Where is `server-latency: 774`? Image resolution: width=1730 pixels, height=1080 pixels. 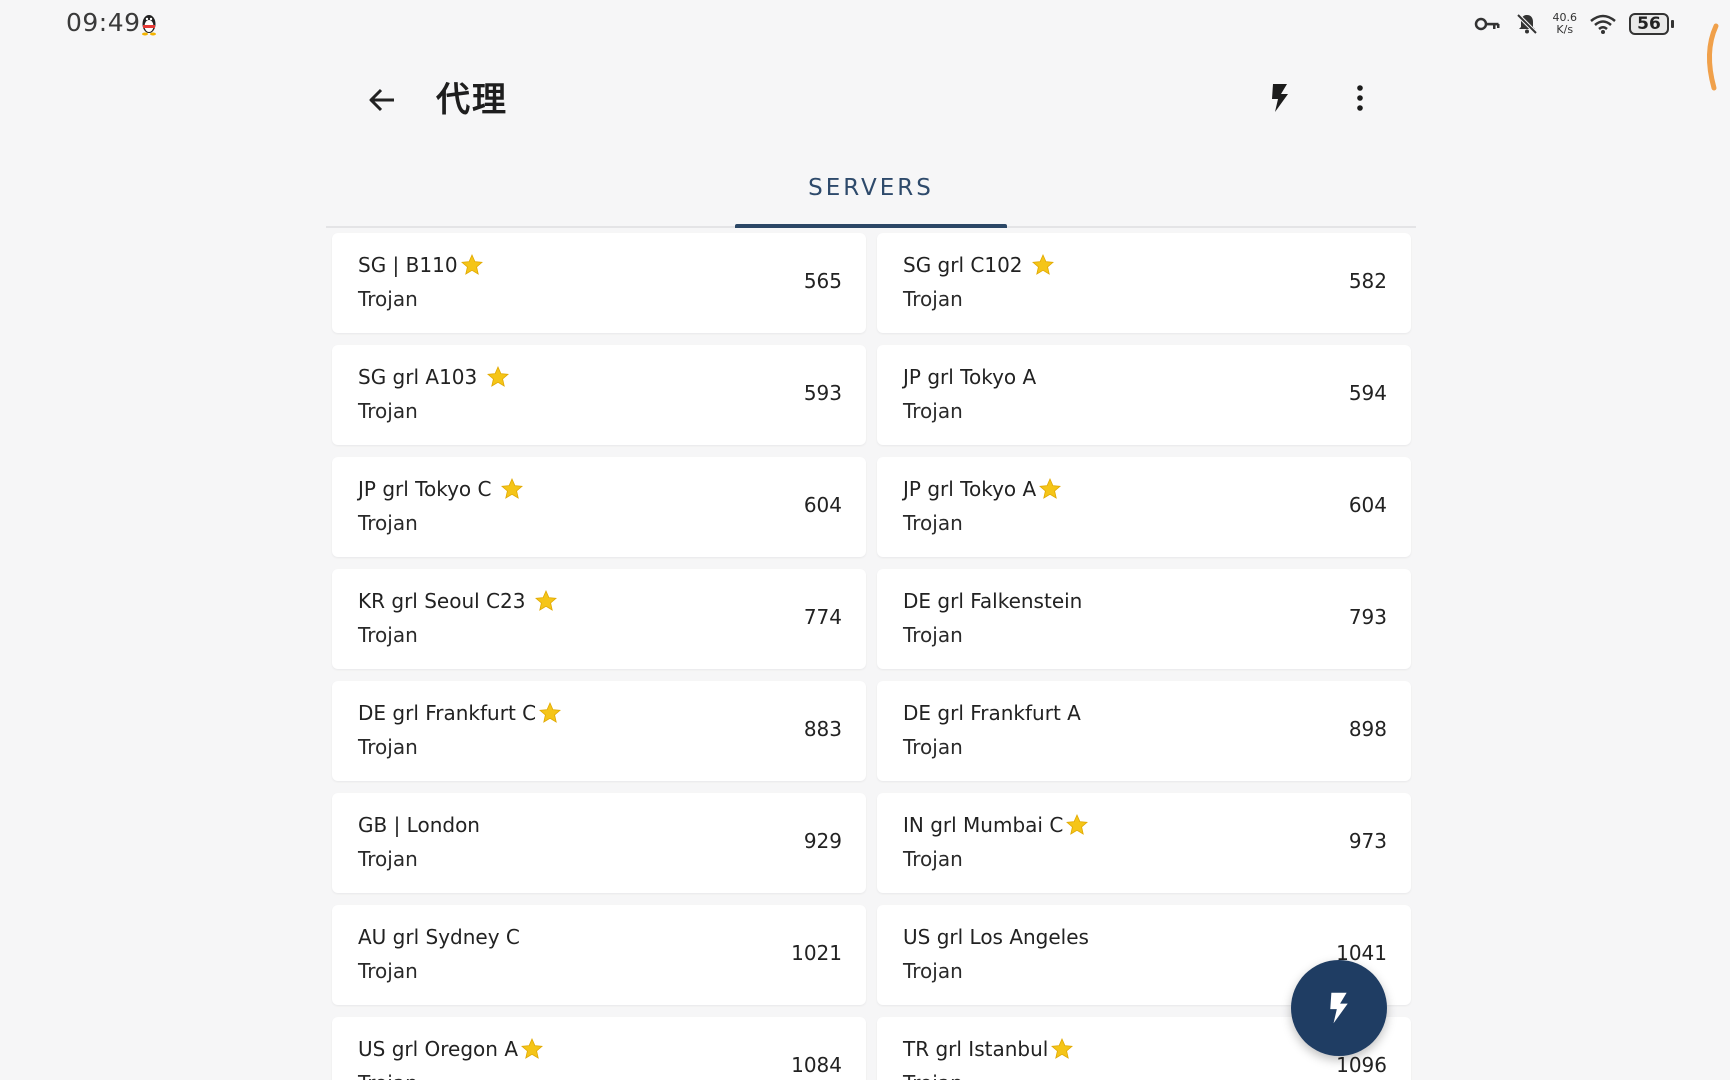
server-latency: 774 is located at coordinates (822, 617).